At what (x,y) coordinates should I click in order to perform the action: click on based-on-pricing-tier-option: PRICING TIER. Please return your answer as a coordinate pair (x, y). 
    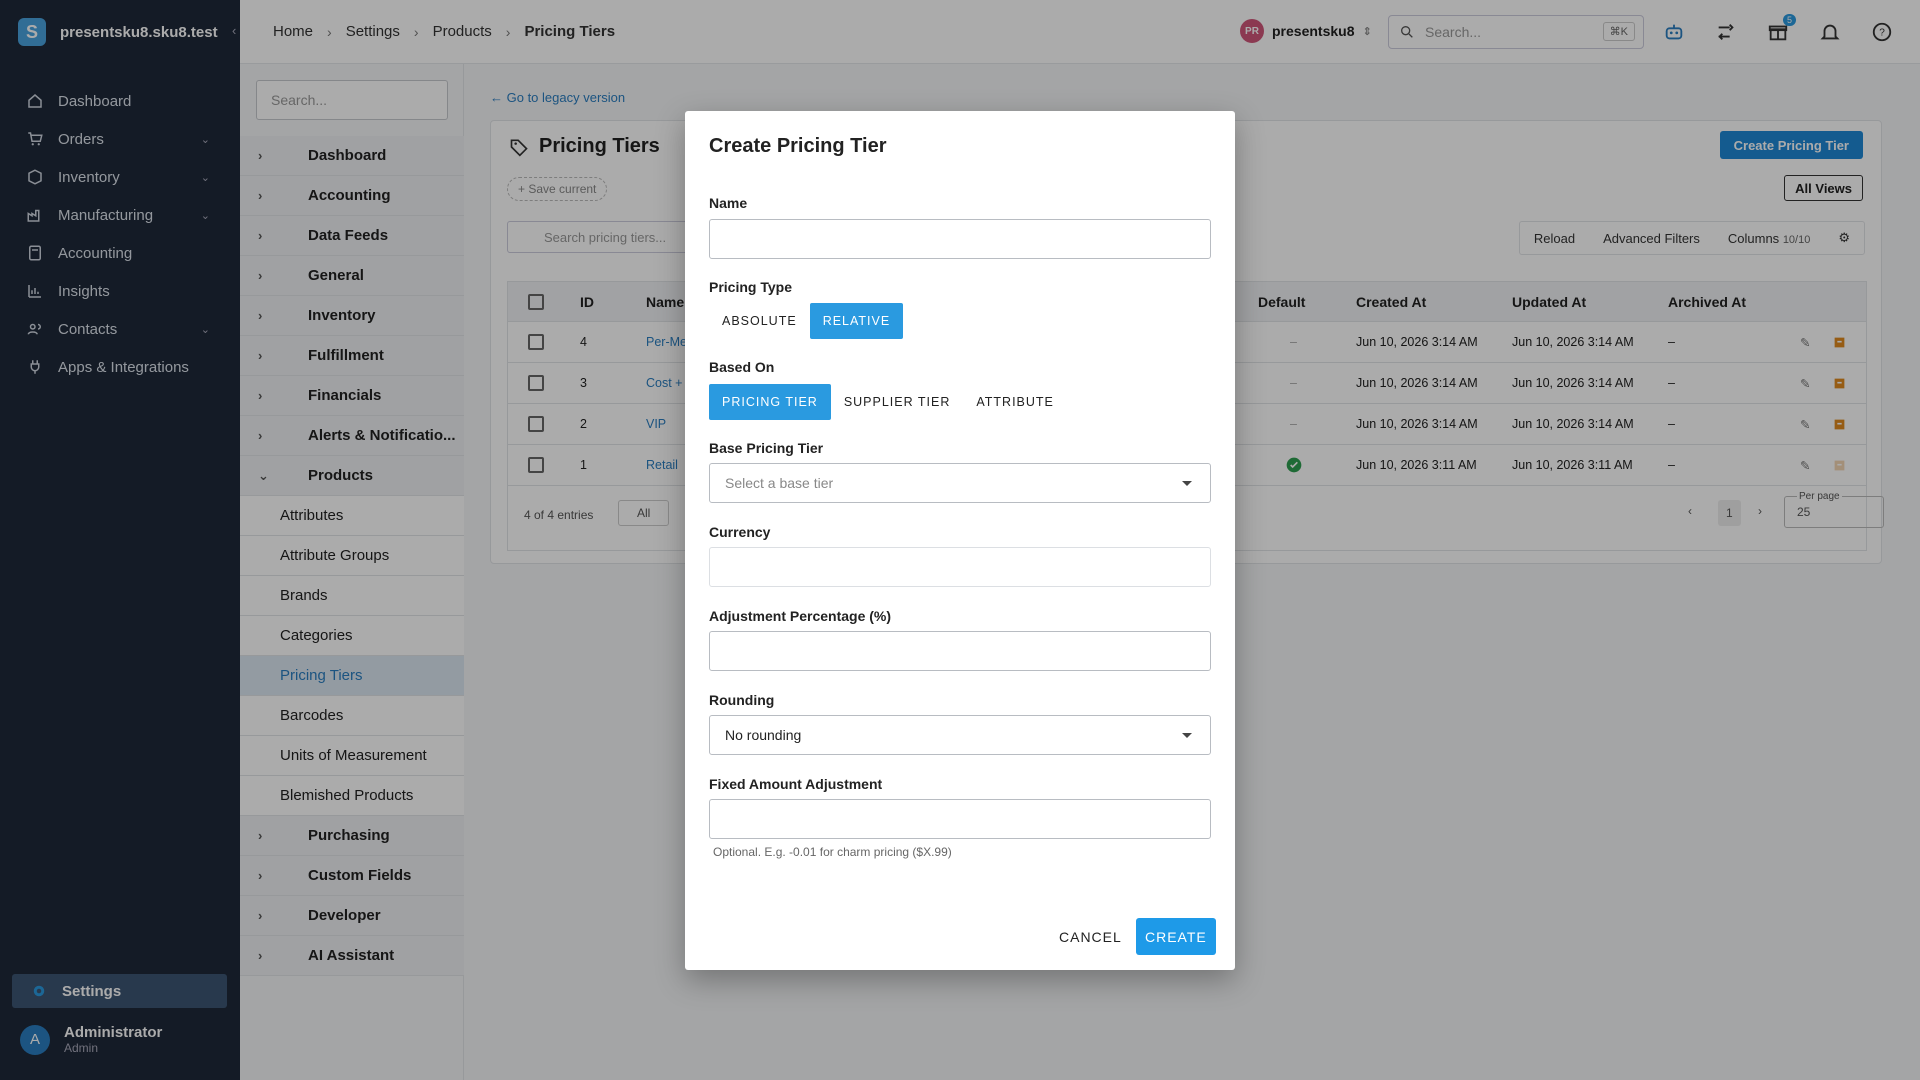
    Looking at the image, I should click on (770, 402).